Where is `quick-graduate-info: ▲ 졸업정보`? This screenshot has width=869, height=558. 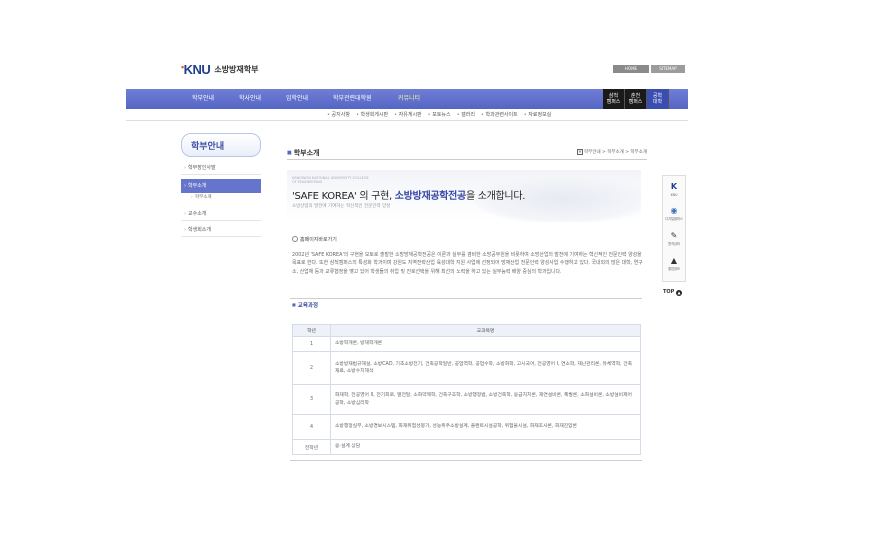
quick-graduate-info: ▲ 졸업정보 is located at coordinates (674, 263).